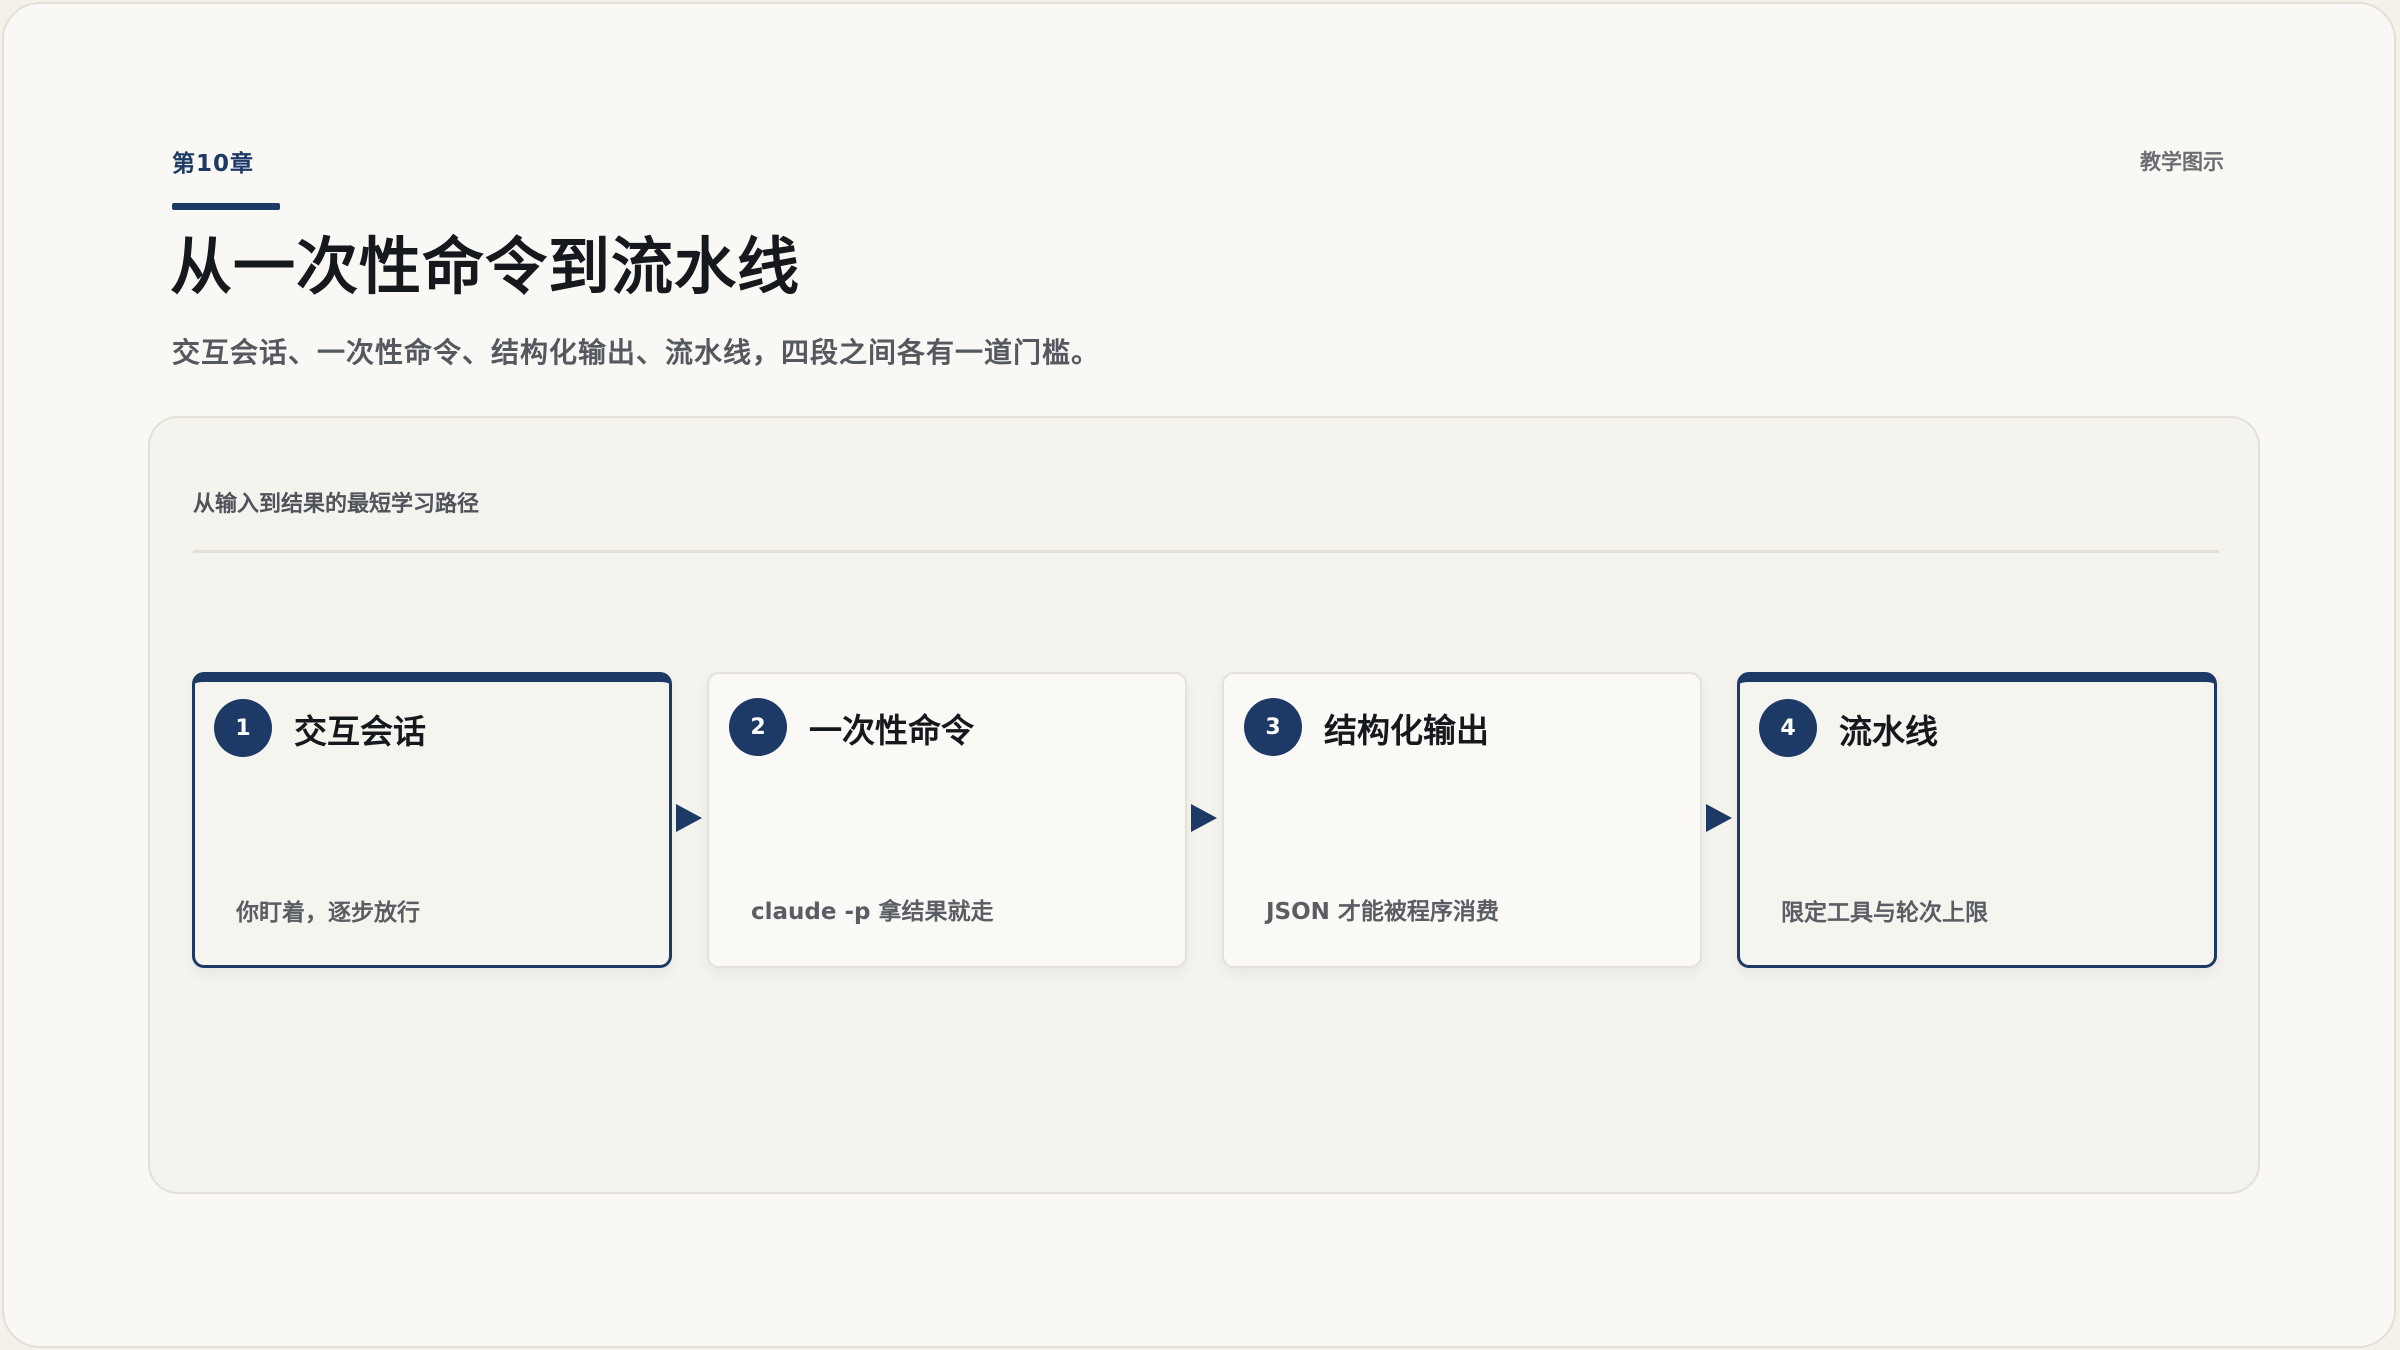  Describe the element at coordinates (1888, 731) in the screenshot. I see `step-title: 流水线` at that location.